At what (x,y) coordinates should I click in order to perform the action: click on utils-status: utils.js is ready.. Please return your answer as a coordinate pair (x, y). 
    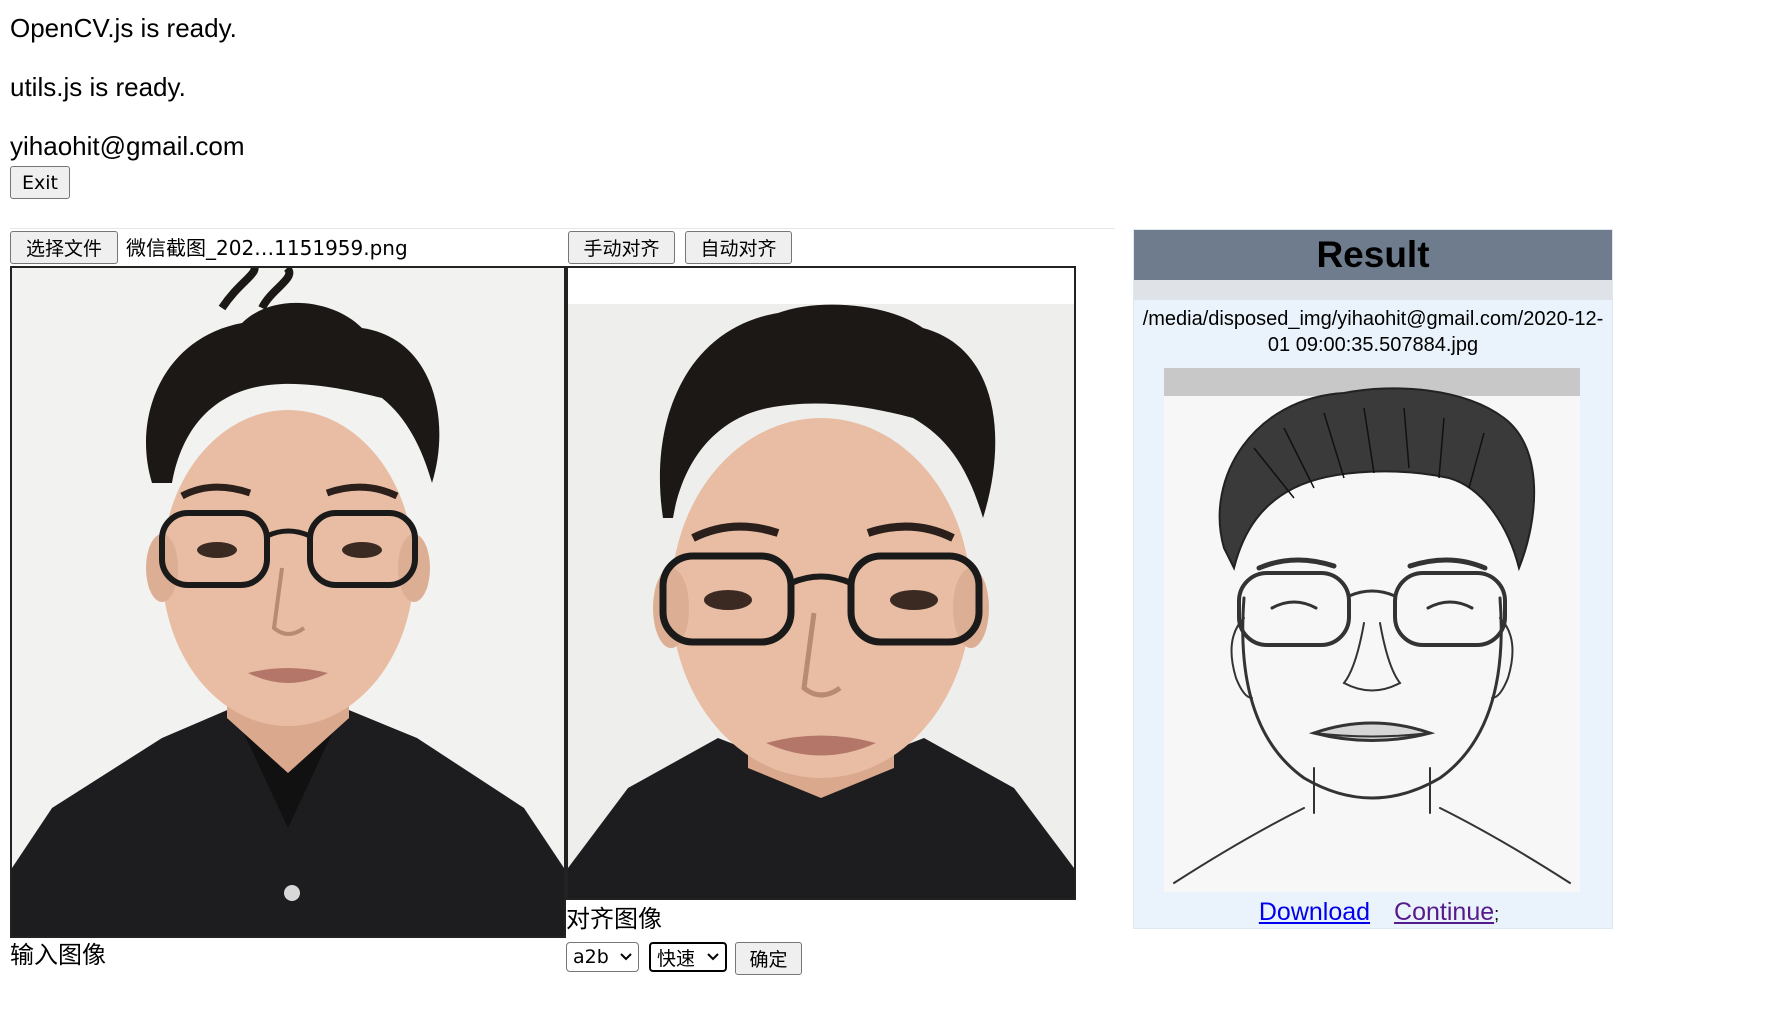
    Looking at the image, I should click on (98, 87).